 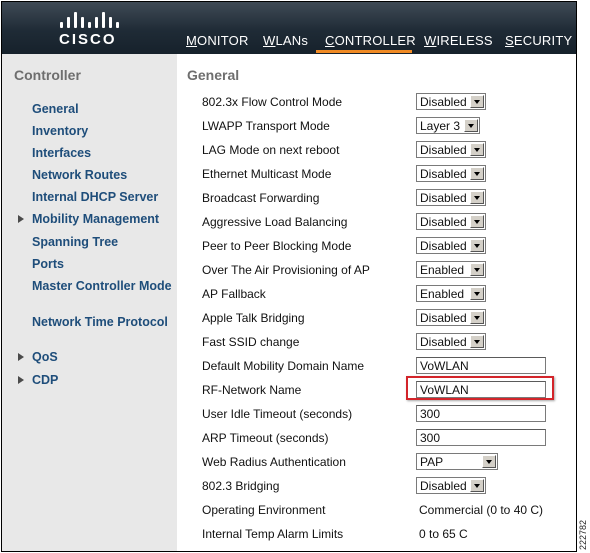 What do you see at coordinates (277, 414) in the screenshot?
I see `user-idle-timeout-label: User Idle Timeout (seconds)` at bounding box center [277, 414].